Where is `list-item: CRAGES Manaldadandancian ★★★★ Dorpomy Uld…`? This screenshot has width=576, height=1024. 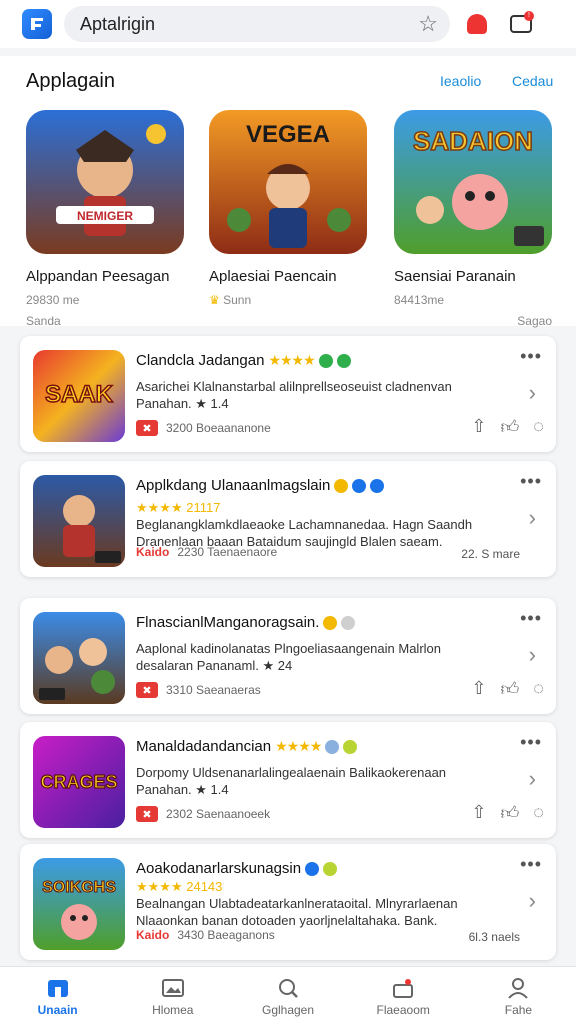
list-item: CRAGES Manaldadandancian ★★★★ Dorpomy Uld… is located at coordinates (288, 780).